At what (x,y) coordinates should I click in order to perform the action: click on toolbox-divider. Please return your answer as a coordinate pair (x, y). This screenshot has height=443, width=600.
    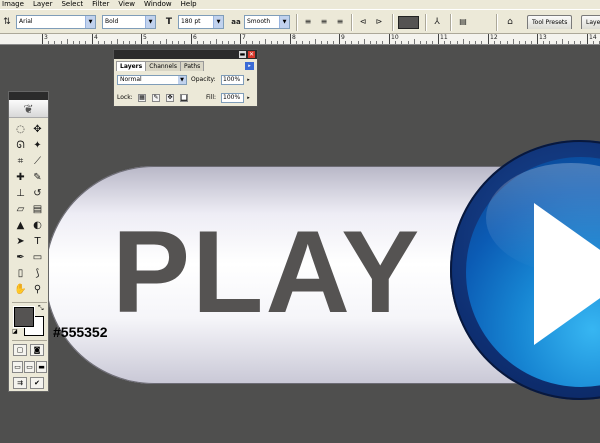
    Looking at the image, I should click on (29, 302).